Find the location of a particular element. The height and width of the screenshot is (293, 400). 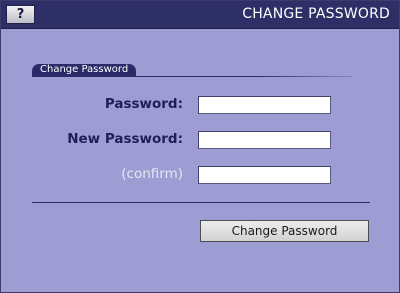

section-underline is located at coordinates (192, 76).